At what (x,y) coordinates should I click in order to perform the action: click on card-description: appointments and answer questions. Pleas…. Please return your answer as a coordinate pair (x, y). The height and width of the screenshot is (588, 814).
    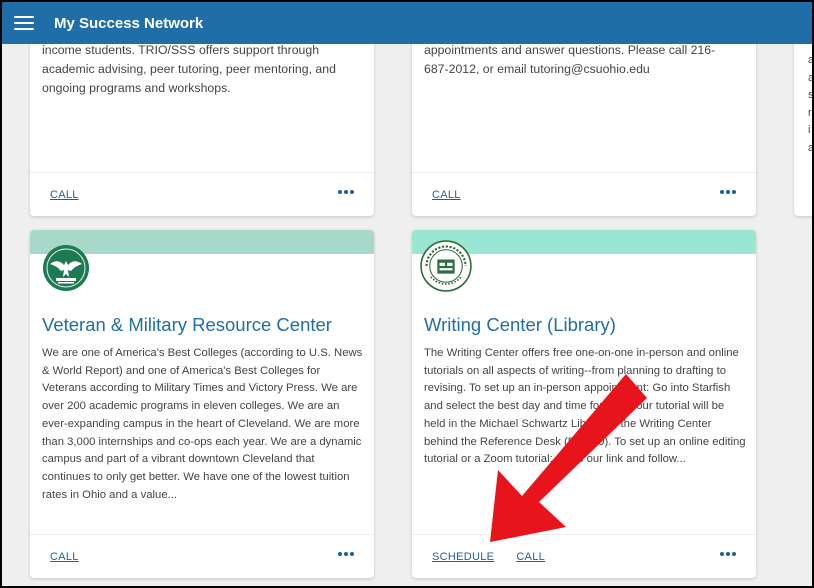
    Looking at the image, I should click on (584, 60).